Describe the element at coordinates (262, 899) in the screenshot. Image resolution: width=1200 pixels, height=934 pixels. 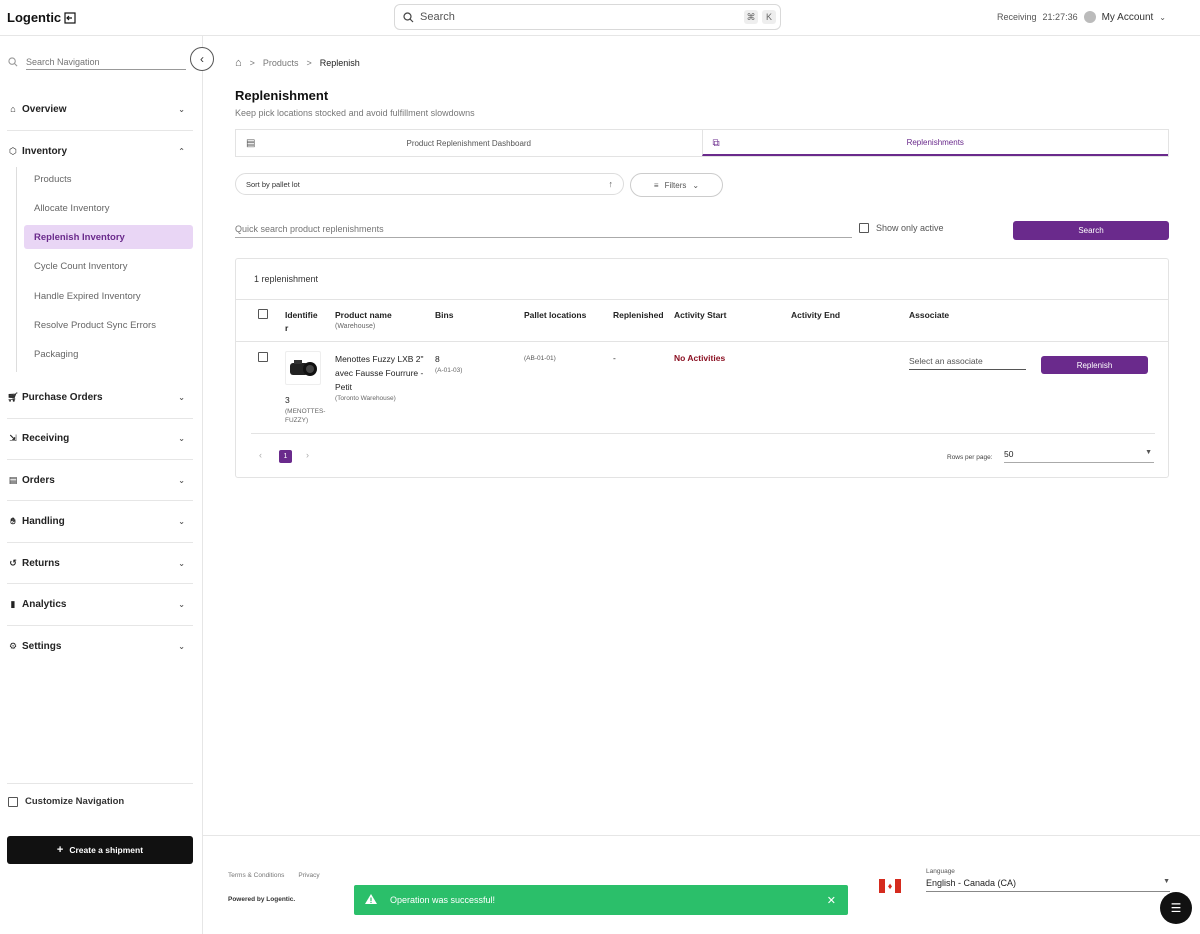
I see `powered-by: Powered by Logentic.` at that location.